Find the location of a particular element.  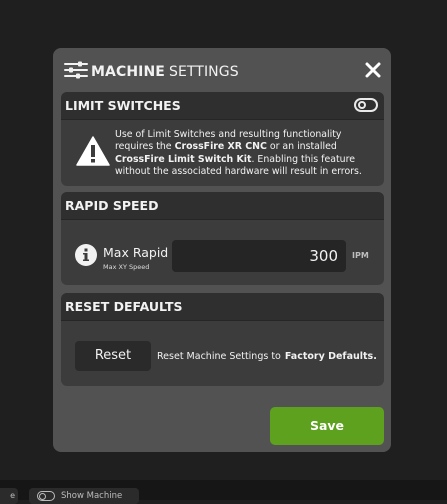

panel-title: RAPID SPEED is located at coordinates (112, 205).